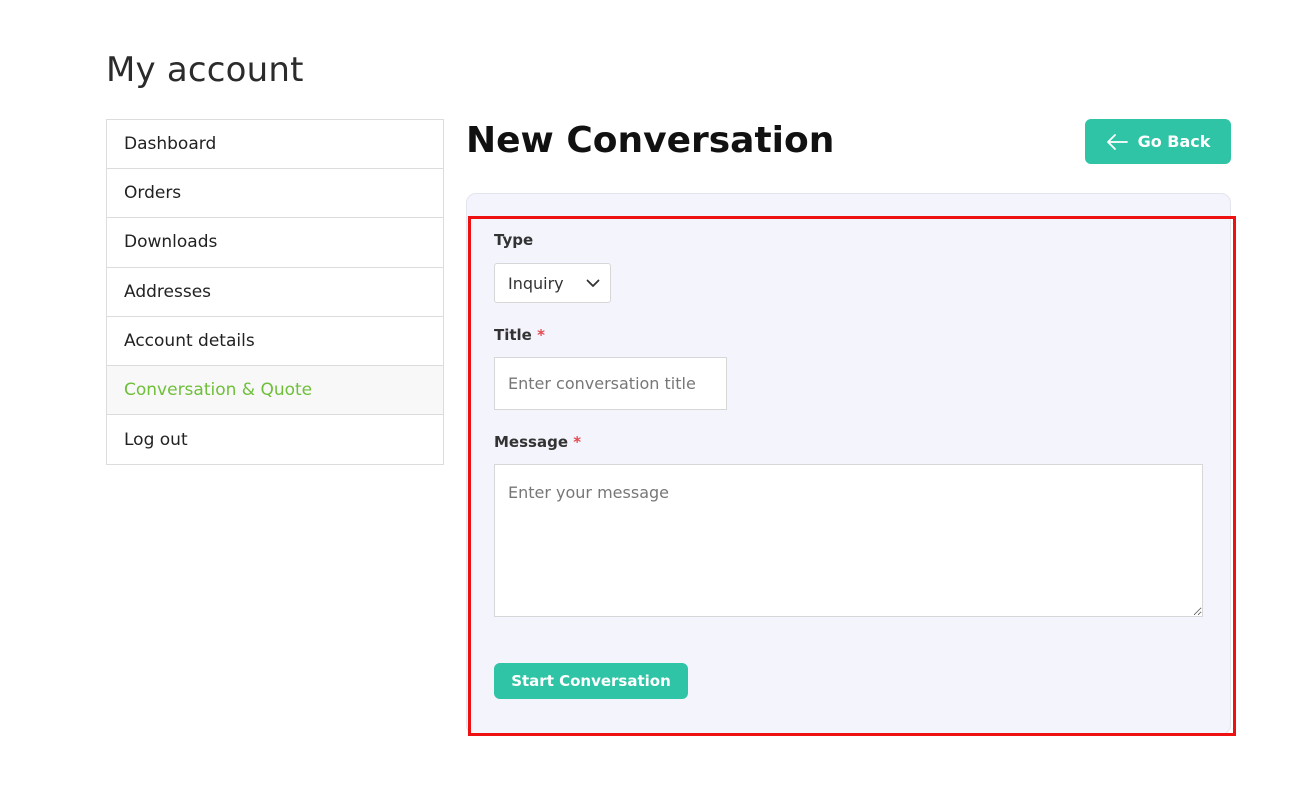 Image resolution: width=1307 pixels, height=797 pixels. What do you see at coordinates (650, 140) in the screenshot?
I see `section-heading: New Conversation` at bounding box center [650, 140].